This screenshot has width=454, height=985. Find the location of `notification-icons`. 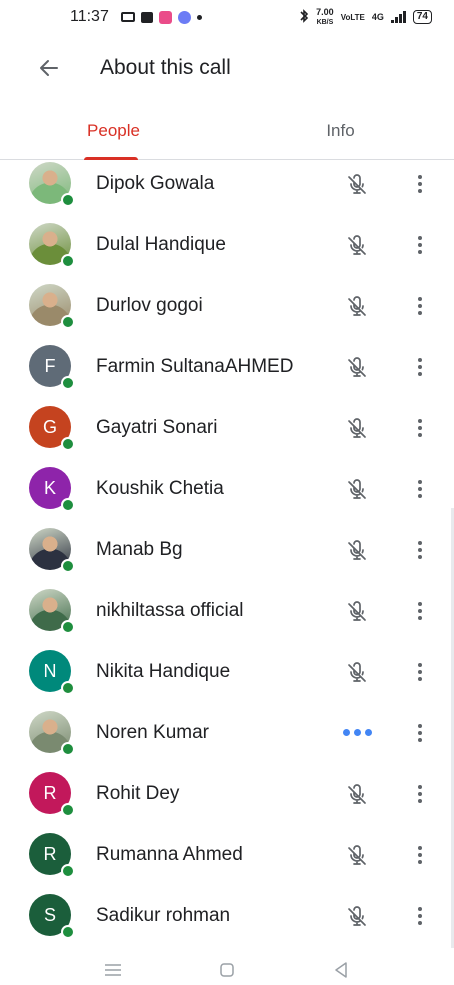

notification-icons is located at coordinates (161, 17).